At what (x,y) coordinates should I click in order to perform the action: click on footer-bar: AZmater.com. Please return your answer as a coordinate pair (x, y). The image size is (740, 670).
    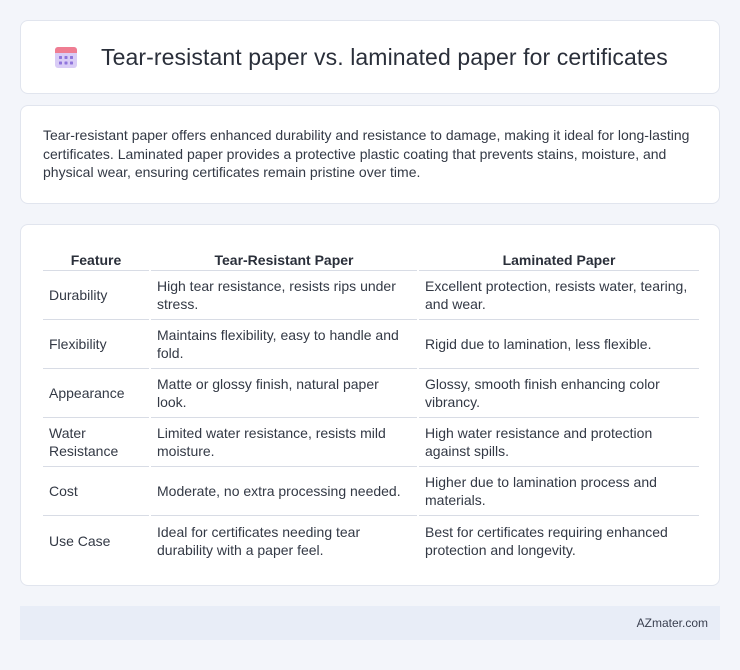
    Looking at the image, I should click on (370, 623).